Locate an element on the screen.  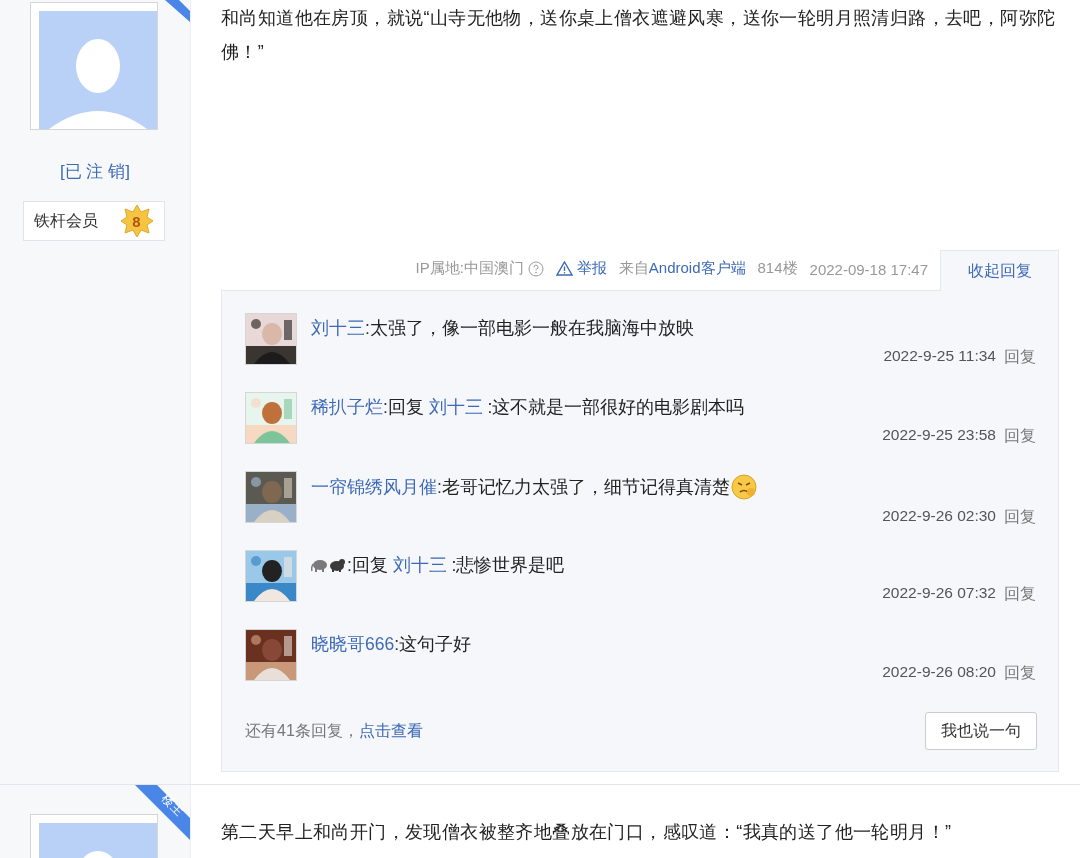
reply-author: 刘十三 is located at coordinates (338, 328).